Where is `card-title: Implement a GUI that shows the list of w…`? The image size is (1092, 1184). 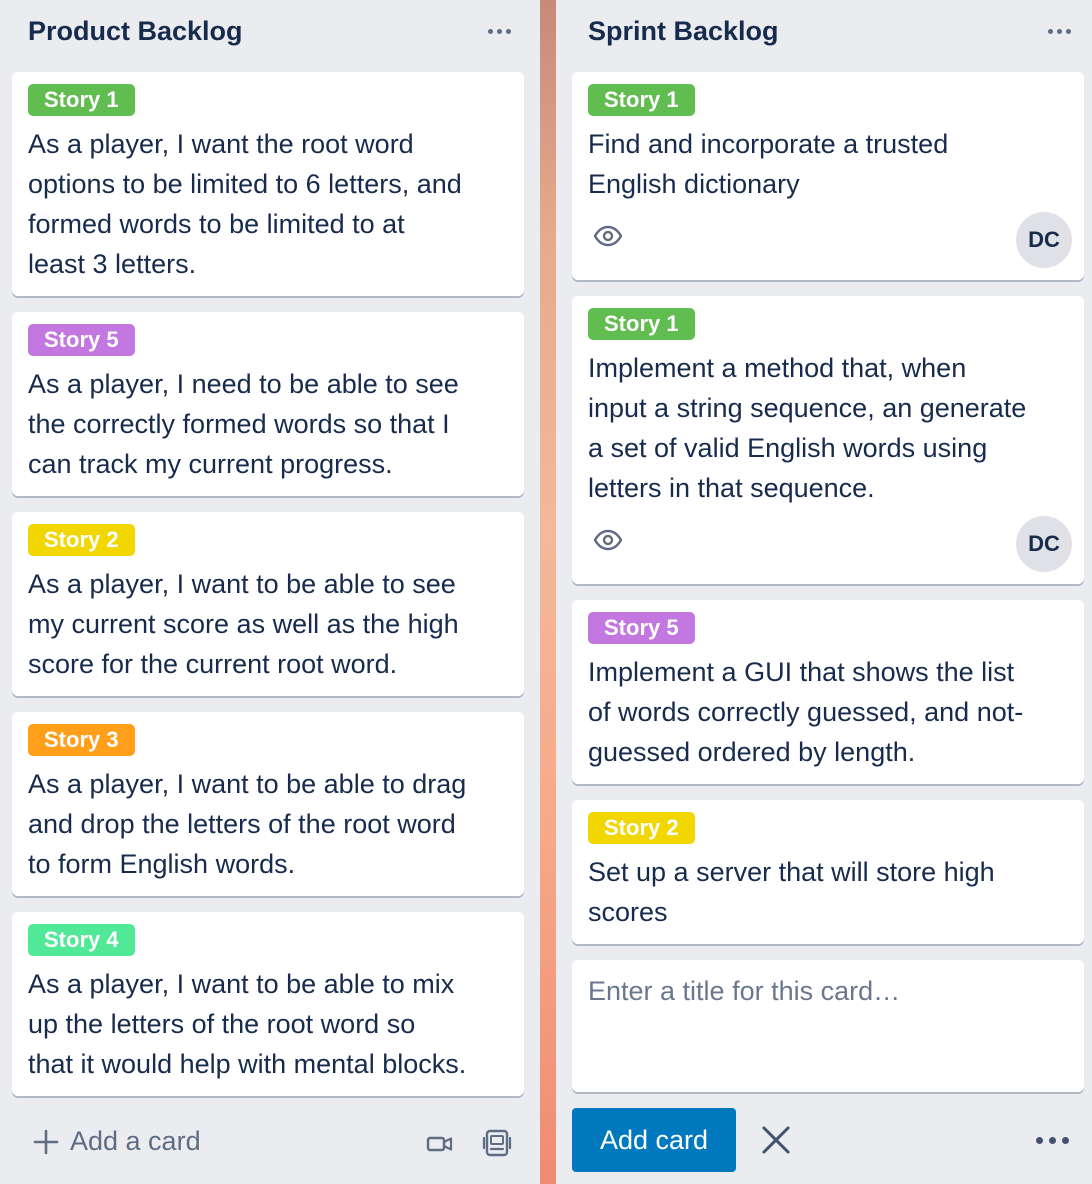 card-title: Implement a GUI that shows the list of w… is located at coordinates (806, 712).